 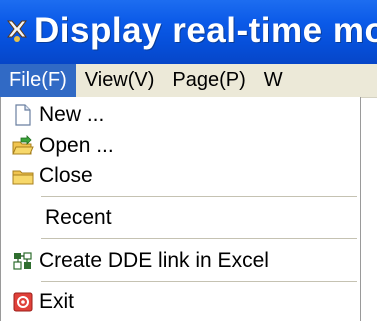 I want to click on menu-item-close-label: Close, so click(x=66, y=175).